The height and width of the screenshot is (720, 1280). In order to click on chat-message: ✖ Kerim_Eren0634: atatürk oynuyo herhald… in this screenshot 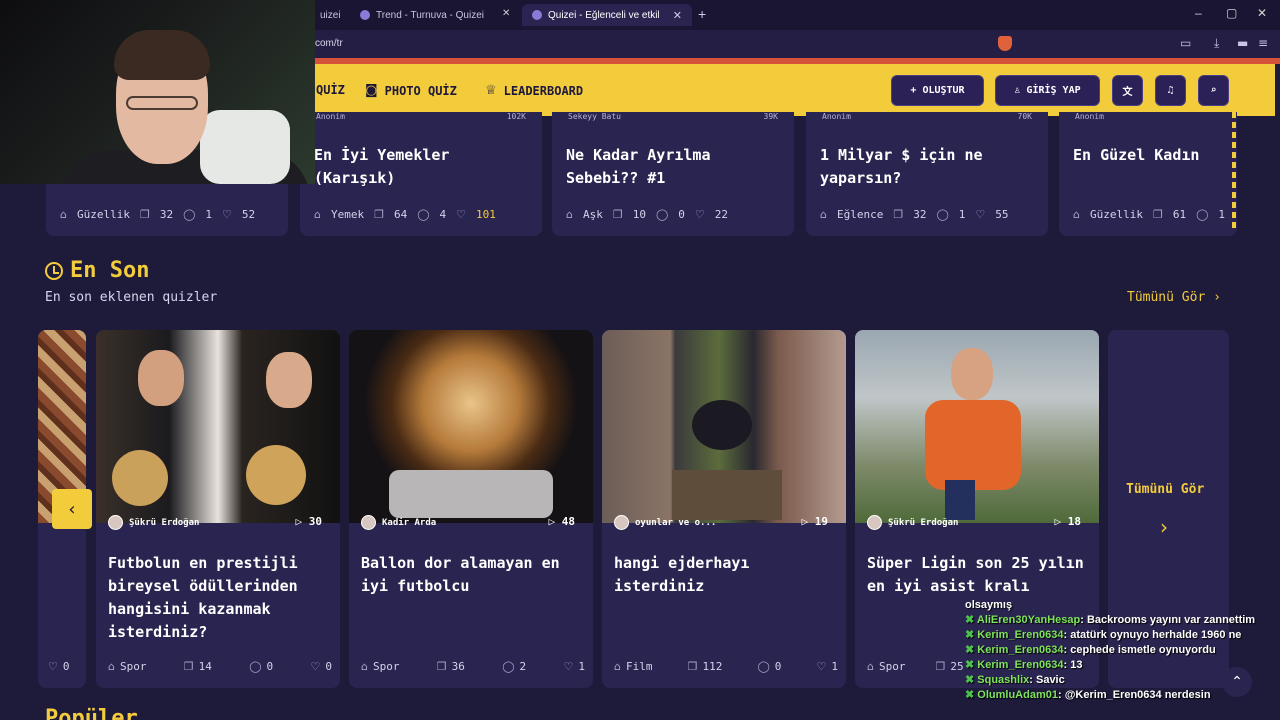, I will do `click(1103, 635)`.